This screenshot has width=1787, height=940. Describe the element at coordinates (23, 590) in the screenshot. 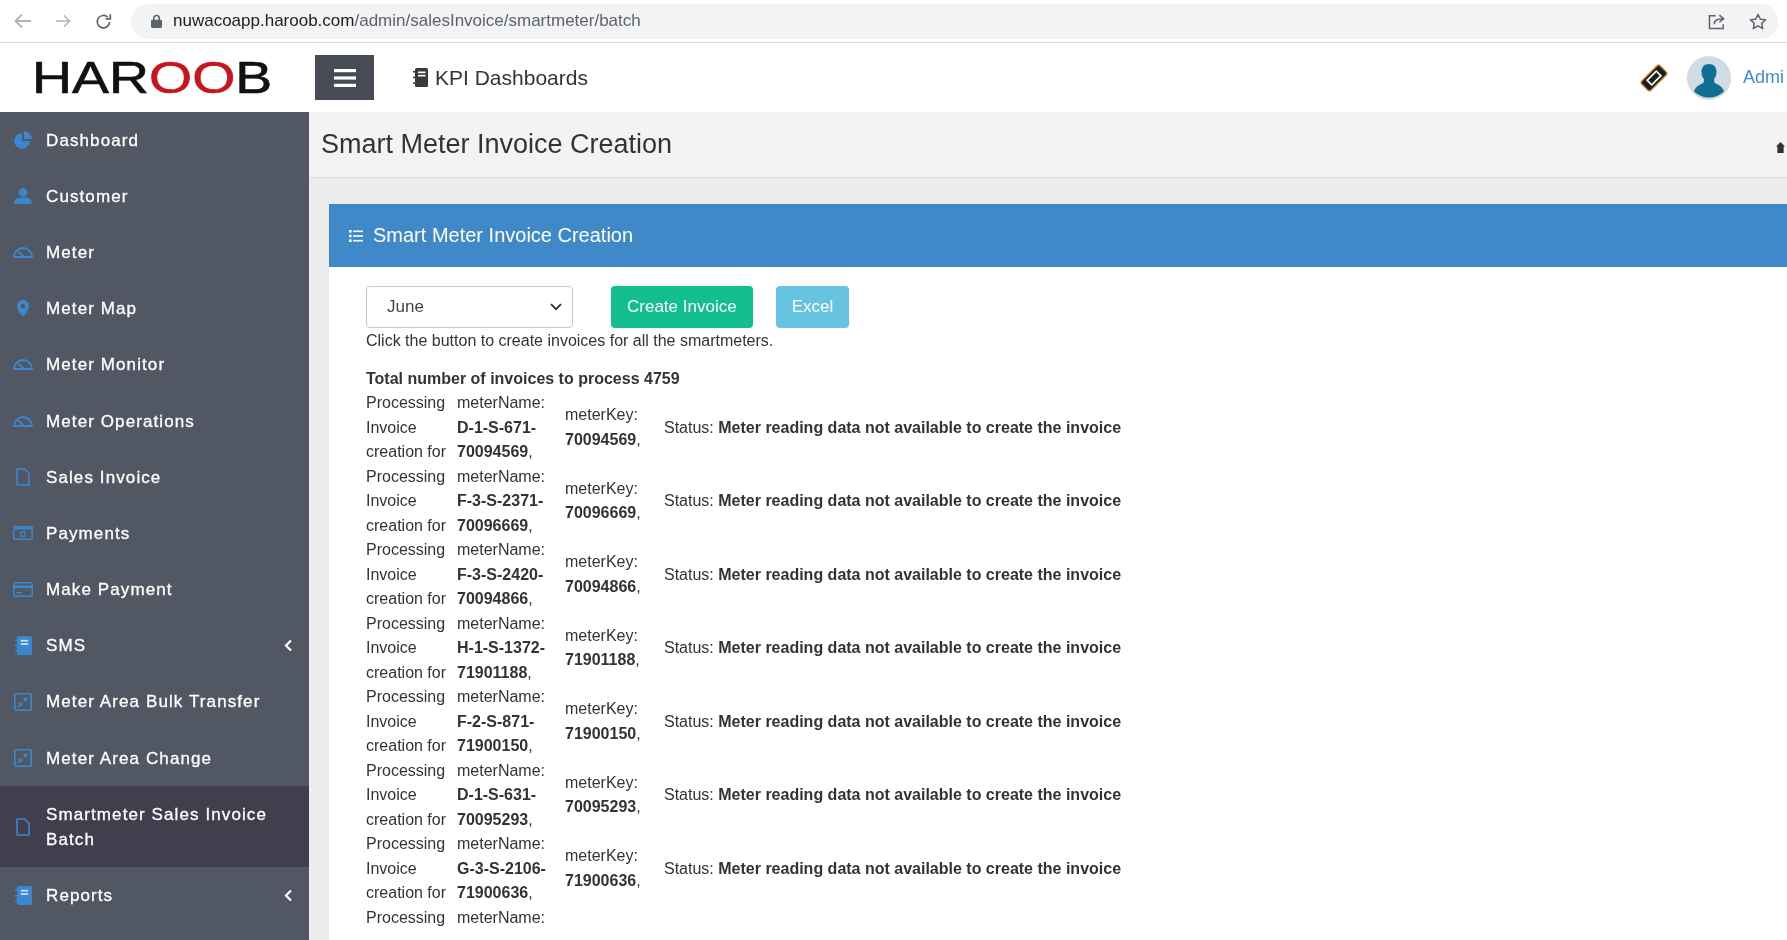

I see `credit-card-icon` at that location.